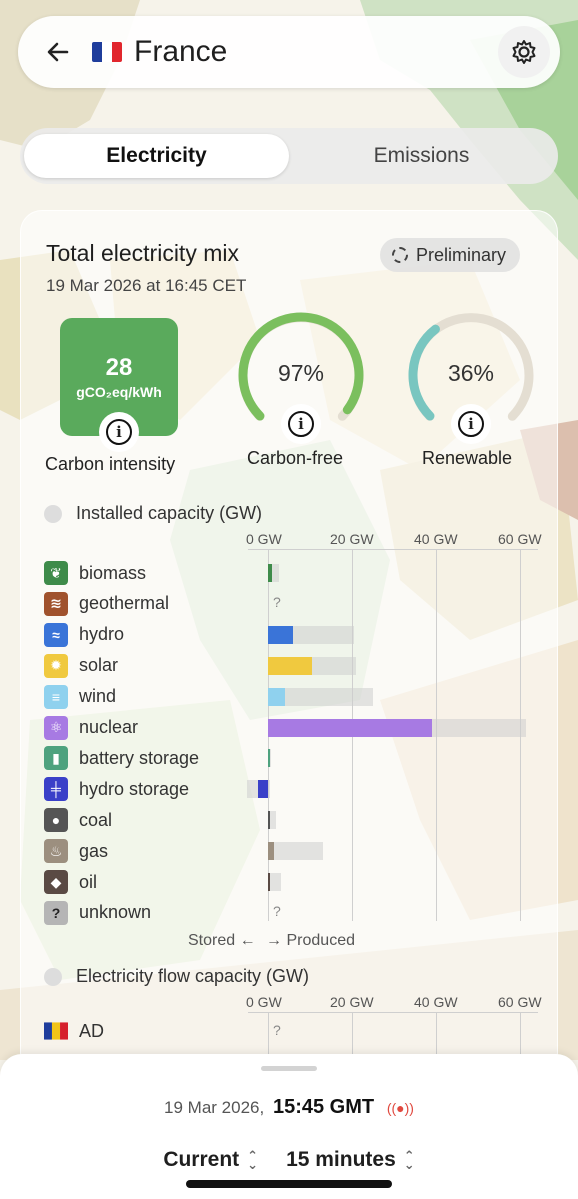 This screenshot has height=1199, width=578. I want to click on capacity-row-label: biomass, so click(113, 572).